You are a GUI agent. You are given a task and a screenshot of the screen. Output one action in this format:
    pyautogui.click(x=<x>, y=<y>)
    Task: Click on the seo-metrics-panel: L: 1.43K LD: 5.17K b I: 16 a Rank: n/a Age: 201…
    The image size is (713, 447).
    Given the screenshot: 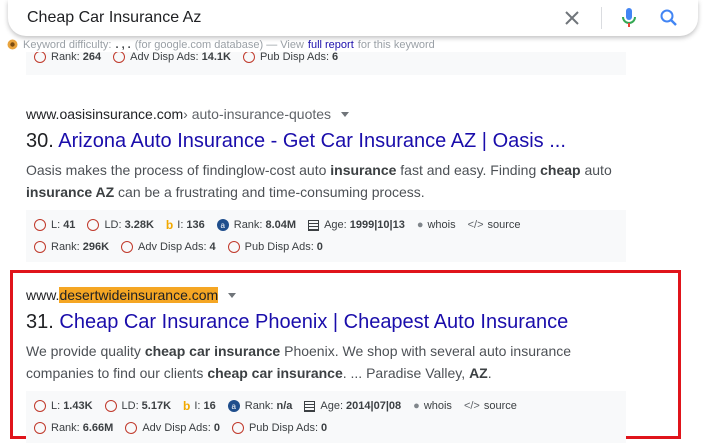 What is the action you would take?
    pyautogui.click(x=326, y=417)
    